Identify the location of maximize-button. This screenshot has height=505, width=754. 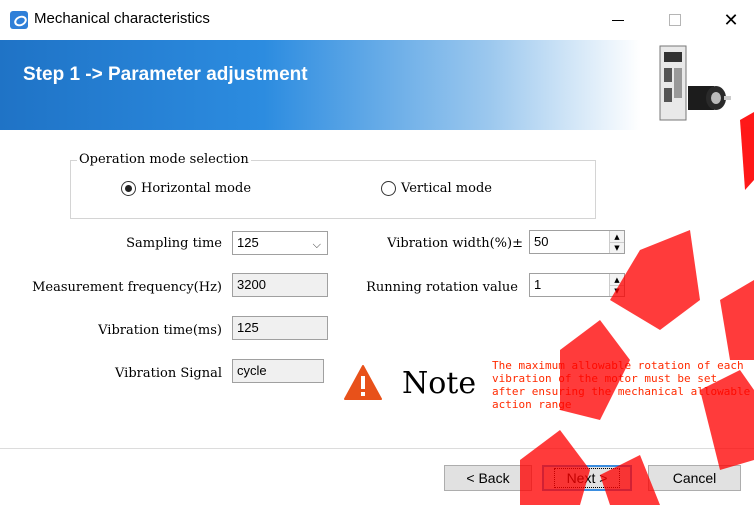
(675, 20).